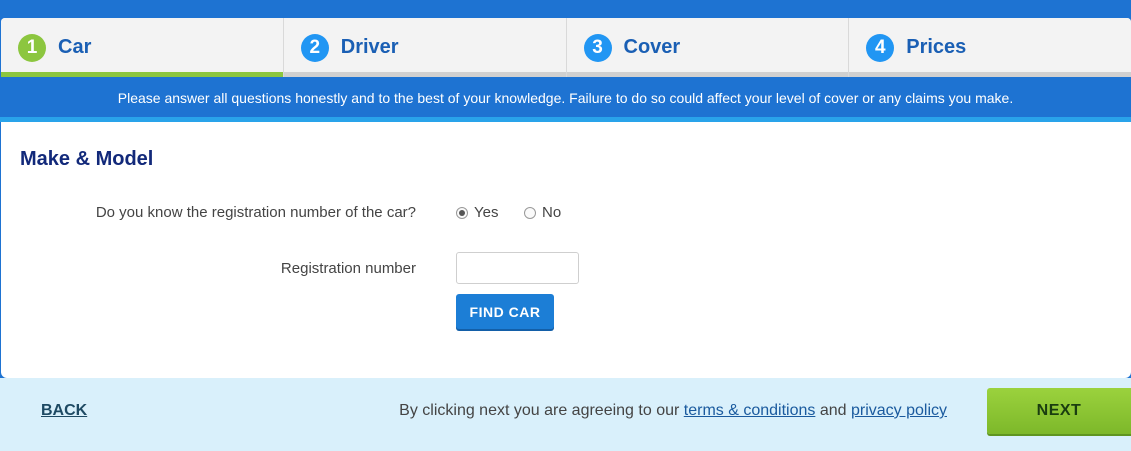 This screenshot has width=1131, height=451. What do you see at coordinates (32, 47) in the screenshot?
I see `step-number-icon: 1` at bounding box center [32, 47].